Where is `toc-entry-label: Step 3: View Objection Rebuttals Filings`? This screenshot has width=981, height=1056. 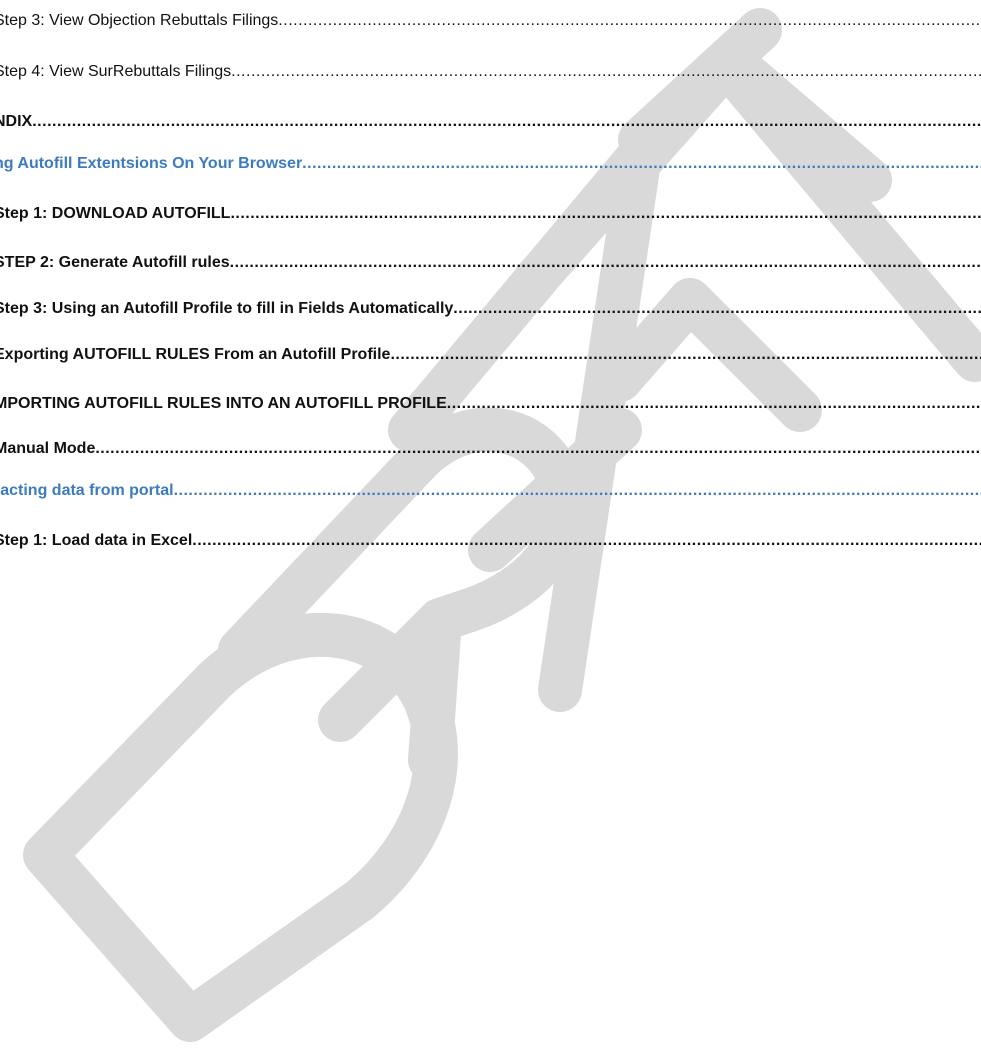
toc-entry-label: Step 3: View Objection Rebuttals Filings is located at coordinates (139, 20).